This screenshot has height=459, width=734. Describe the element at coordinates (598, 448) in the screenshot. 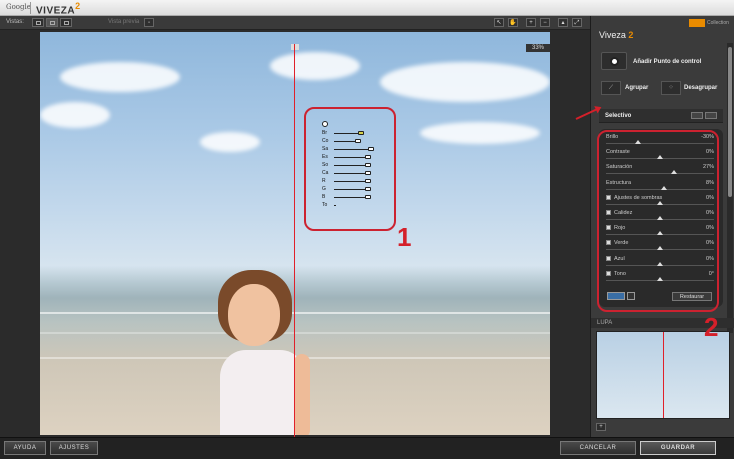

I see `cancel-button: CANCELAR` at that location.